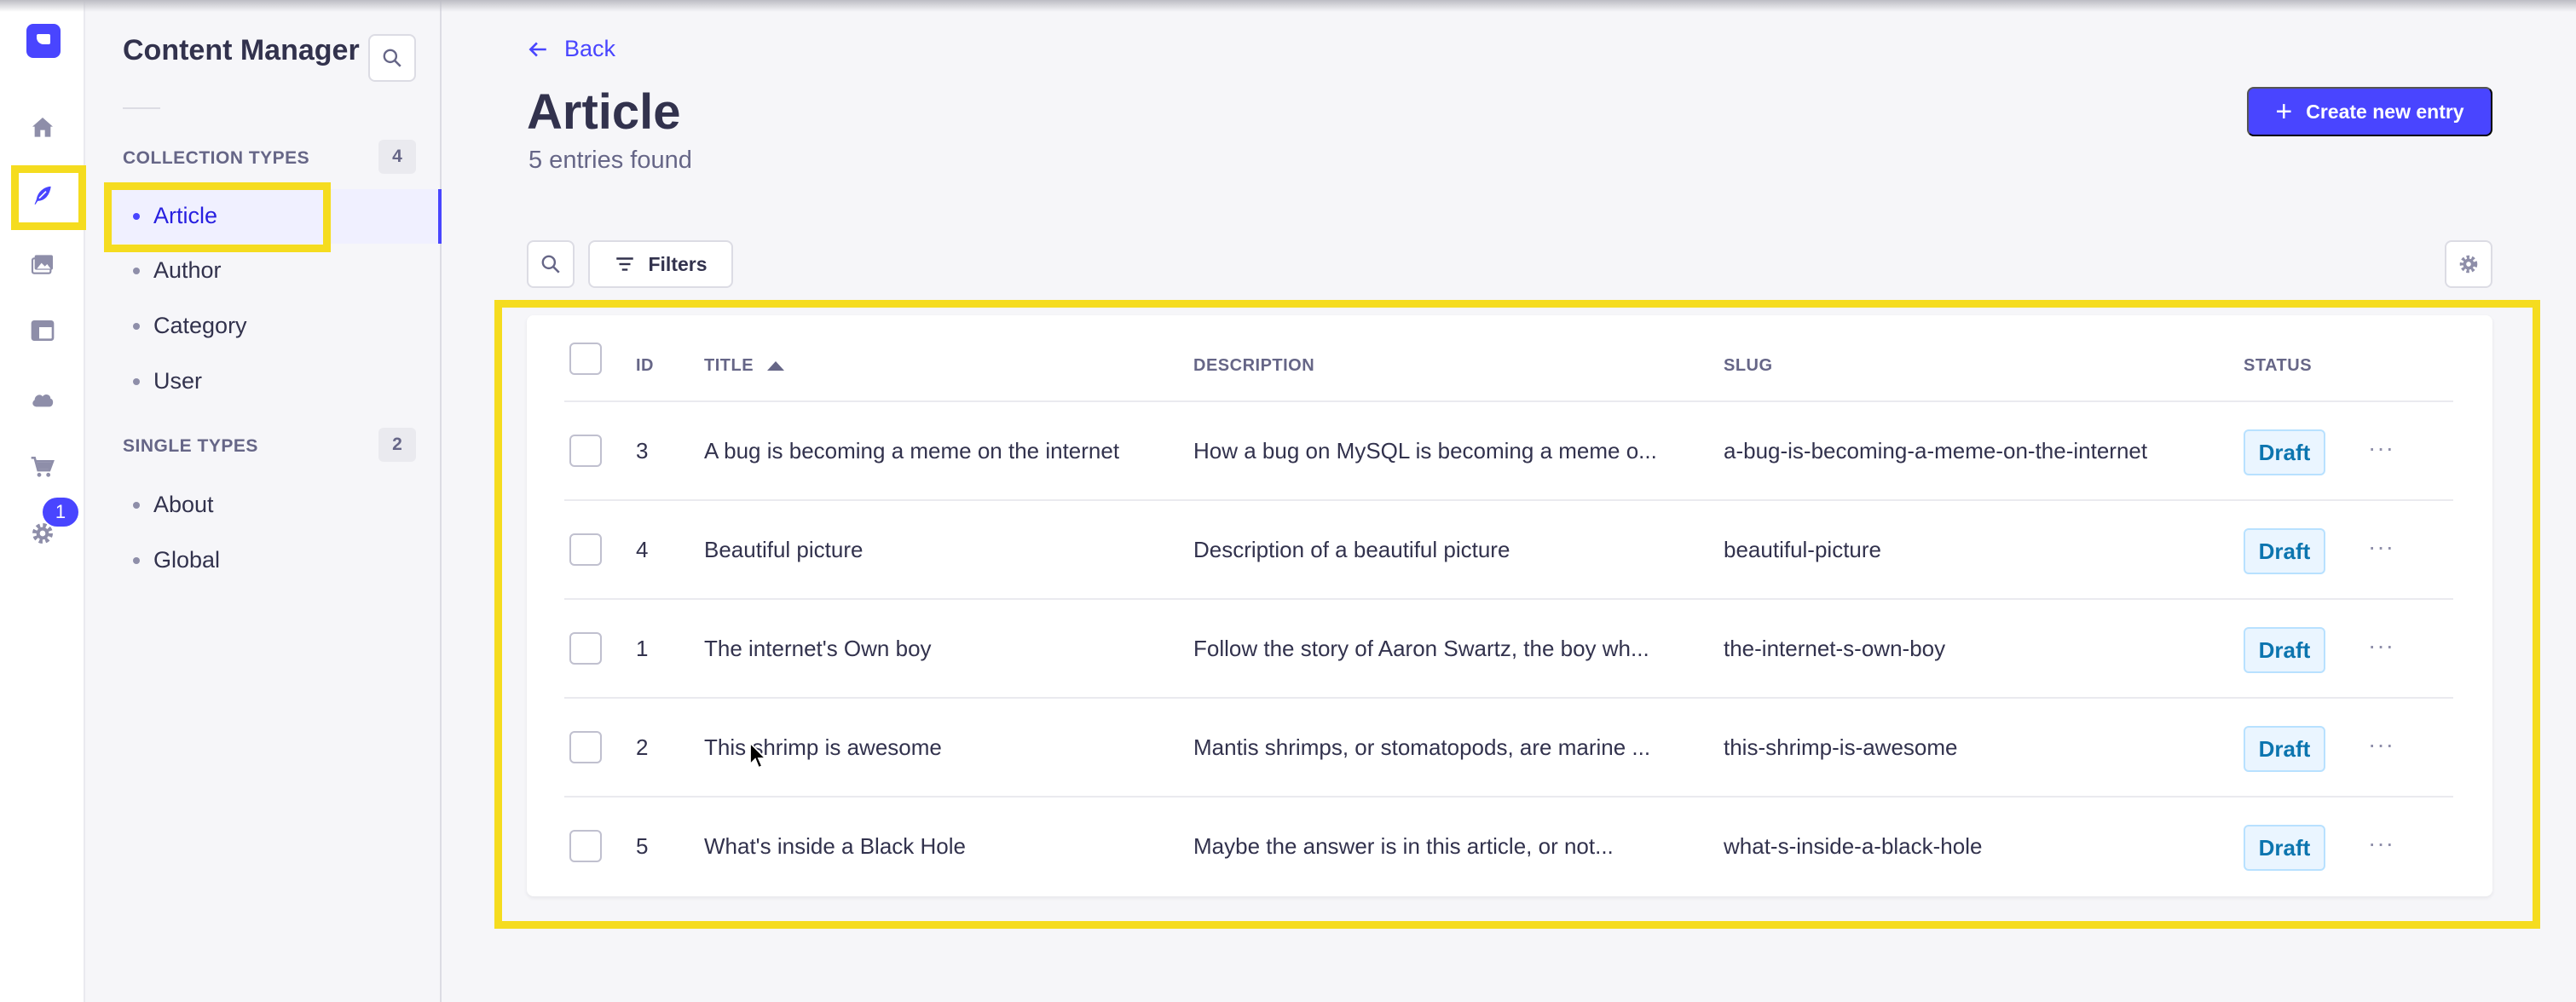 This screenshot has height=1002, width=2576. Describe the element at coordinates (642, 846) in the screenshot. I see `cell-id: 5` at that location.